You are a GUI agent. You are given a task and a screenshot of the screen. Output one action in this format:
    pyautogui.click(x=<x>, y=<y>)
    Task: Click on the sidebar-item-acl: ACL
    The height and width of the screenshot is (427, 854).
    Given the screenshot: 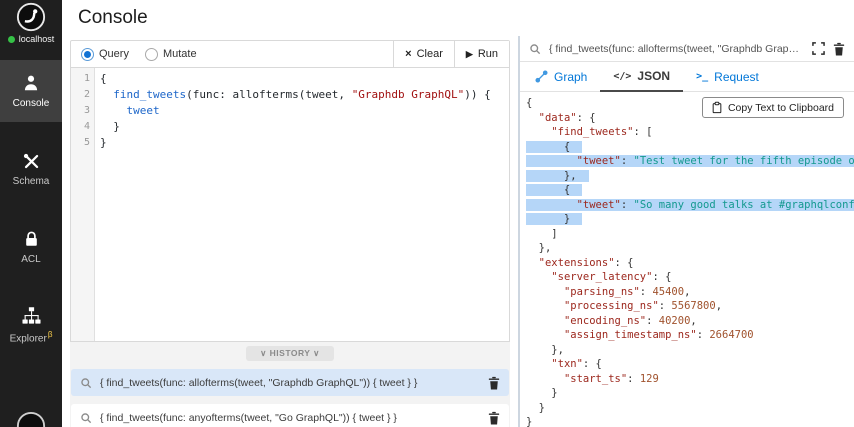 What is the action you would take?
    pyautogui.click(x=31, y=247)
    